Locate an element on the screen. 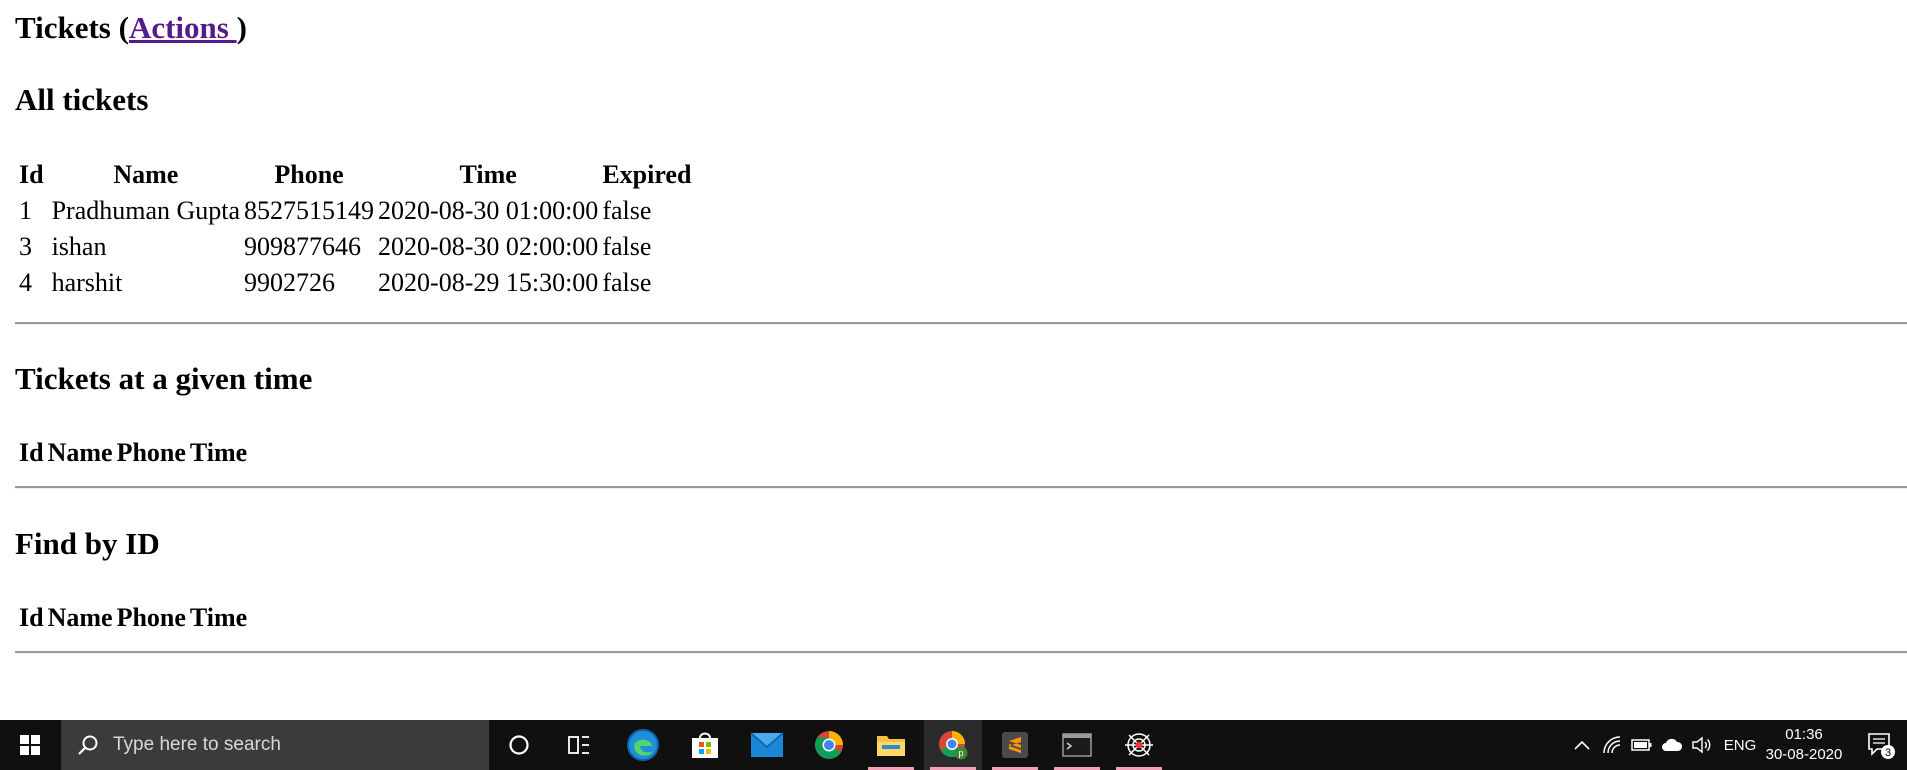  action-center-button: 3 is located at coordinates (1881, 745).